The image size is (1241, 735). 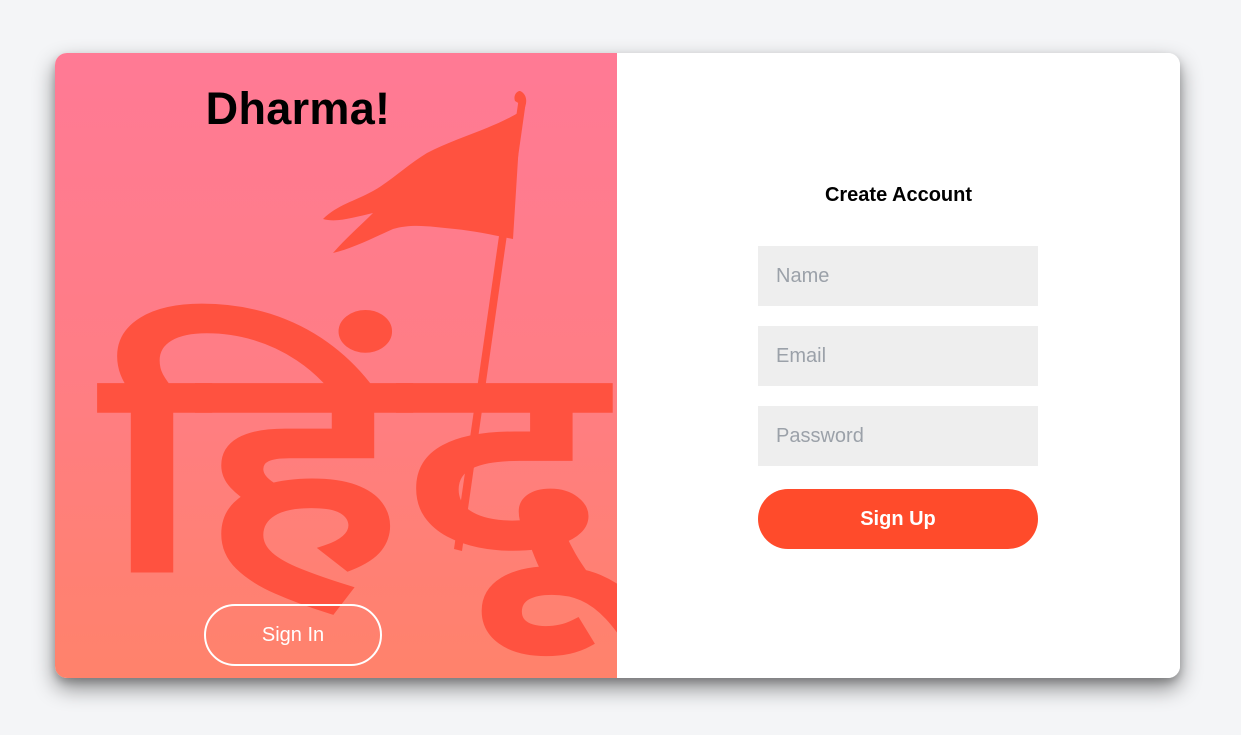 I want to click on password-input, so click(x=898, y=436).